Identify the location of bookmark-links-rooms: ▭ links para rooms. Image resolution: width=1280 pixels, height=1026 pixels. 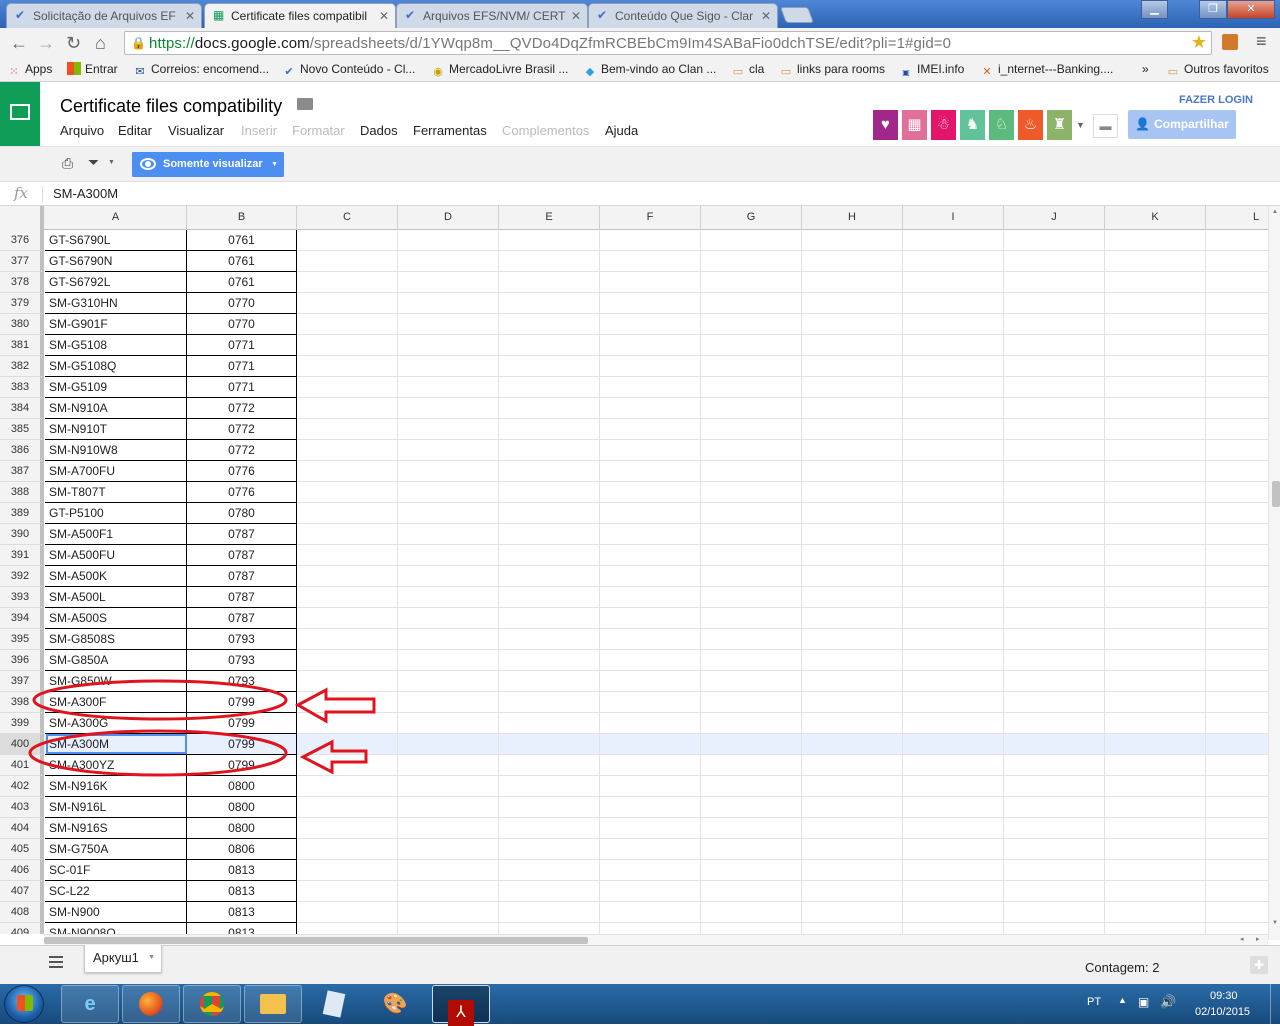
(832, 70).